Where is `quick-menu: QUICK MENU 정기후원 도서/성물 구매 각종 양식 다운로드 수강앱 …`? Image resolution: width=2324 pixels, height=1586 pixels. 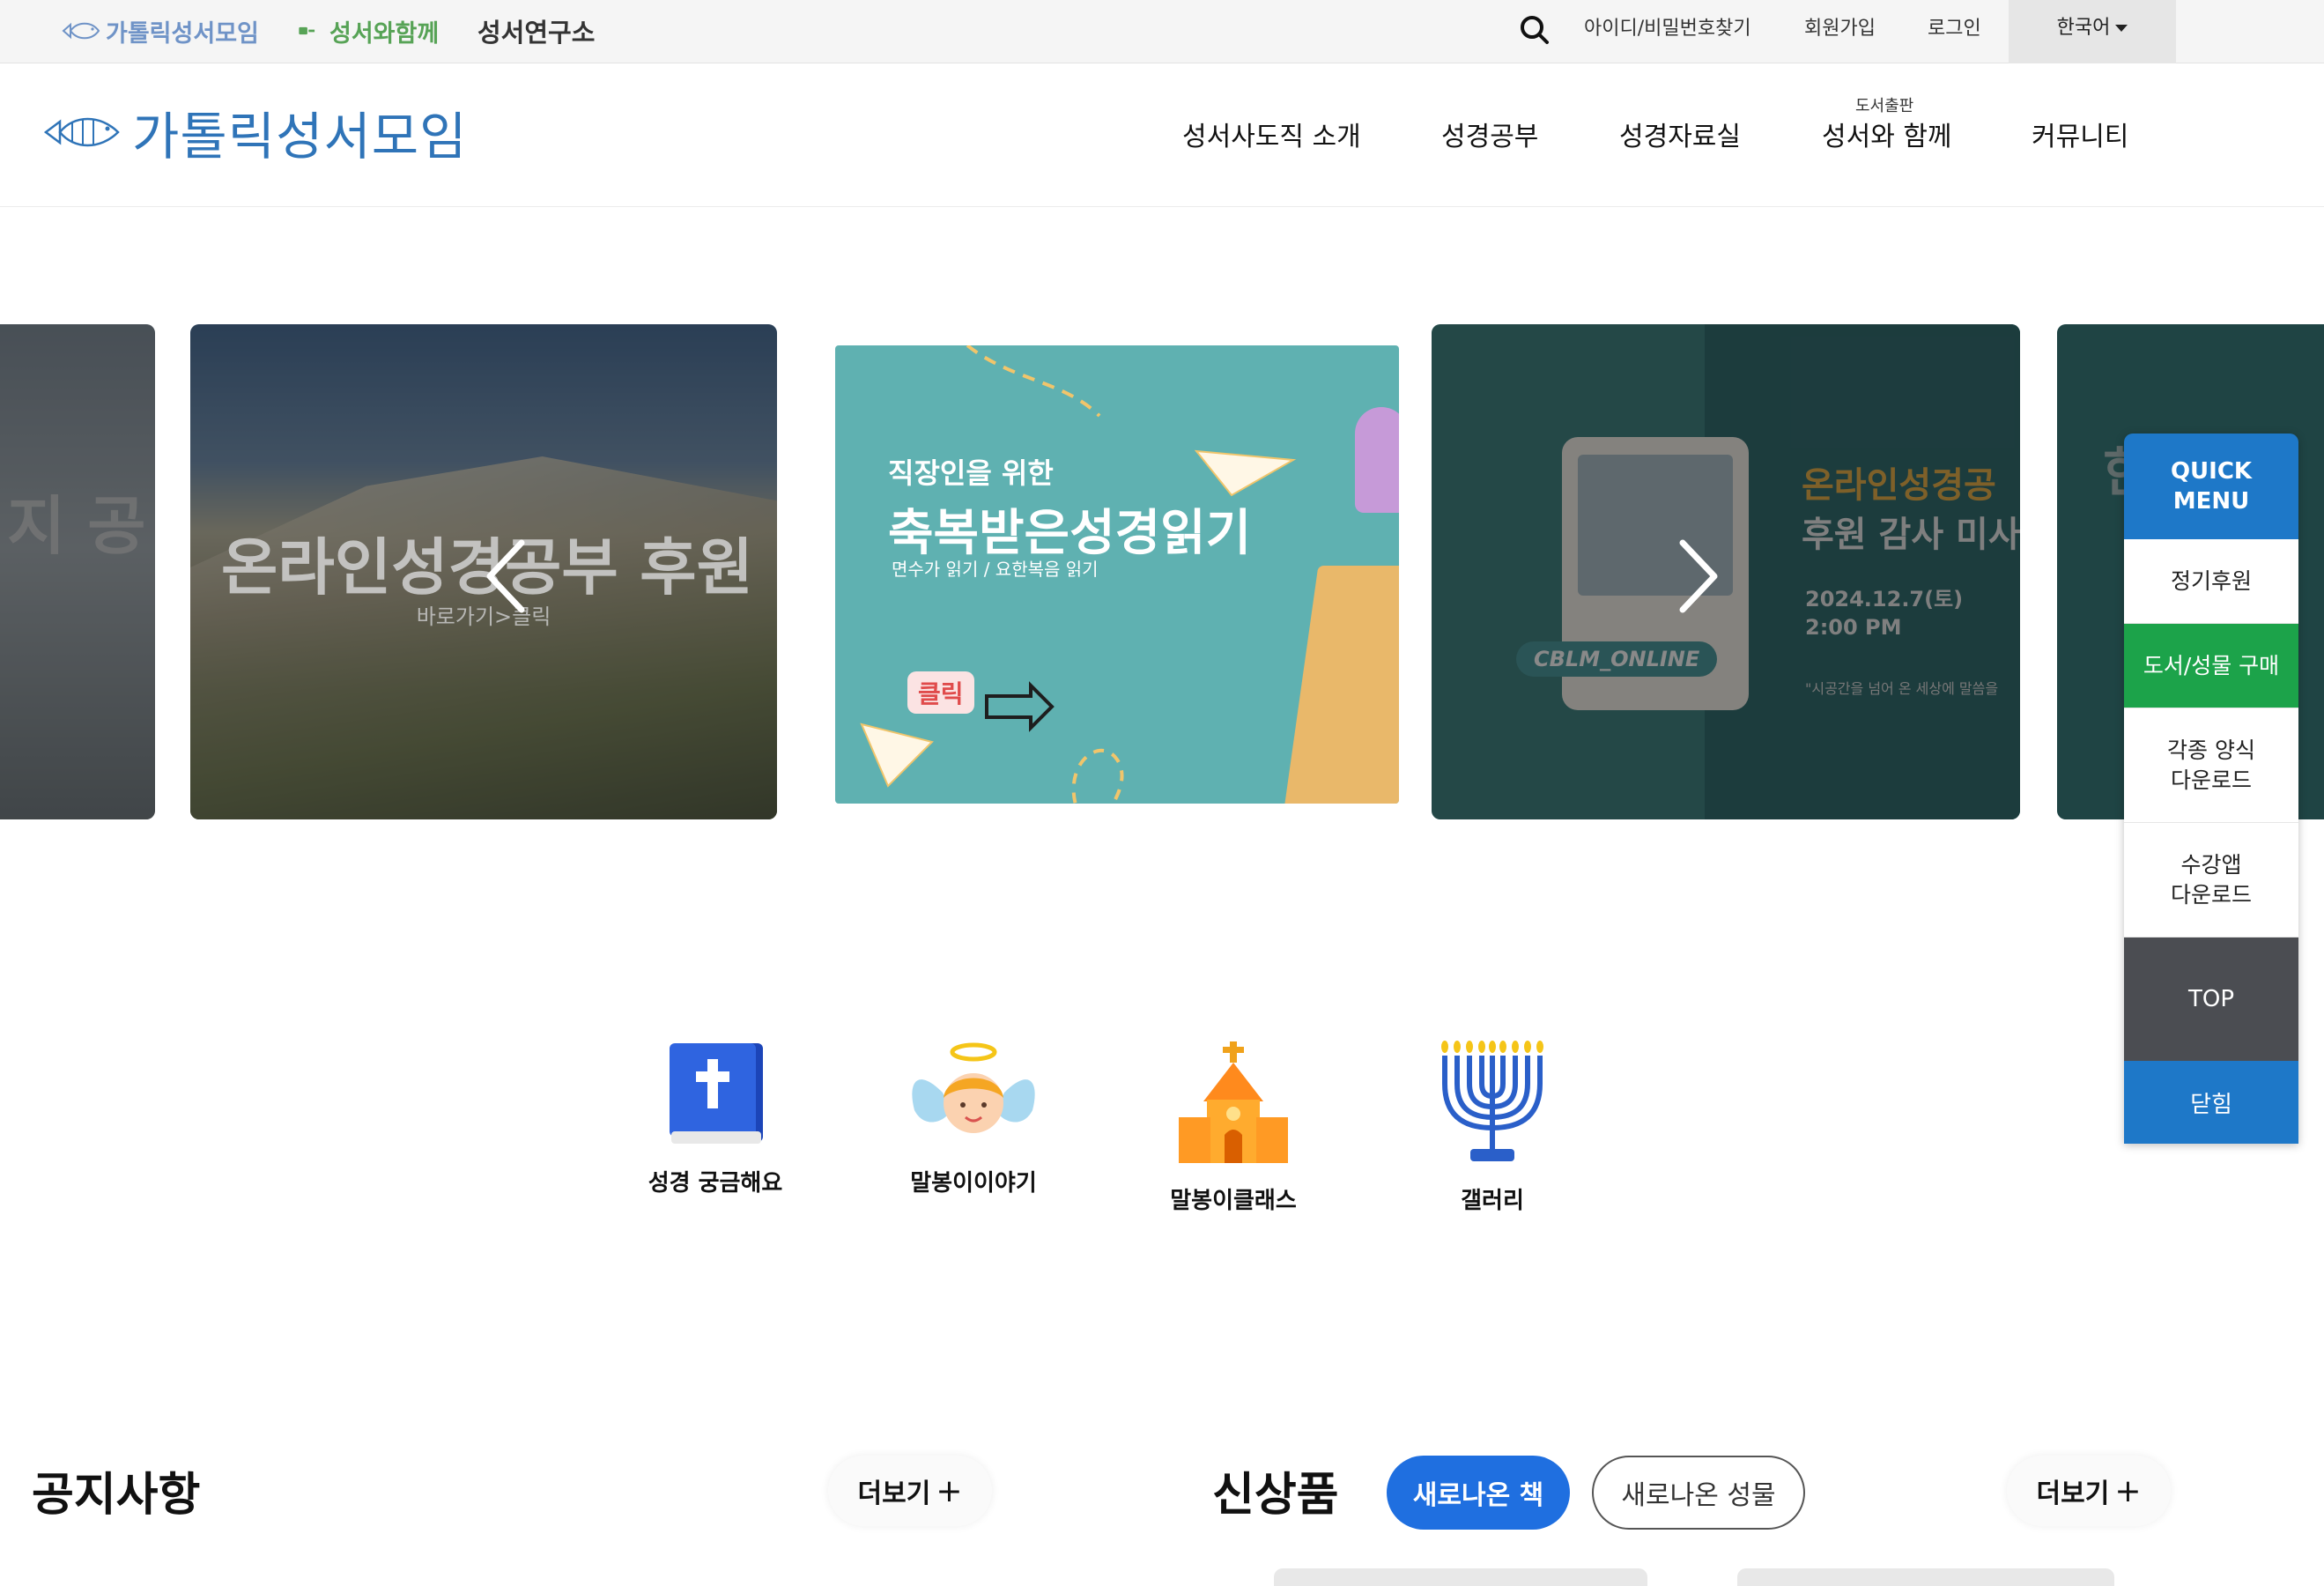
quick-menu: QUICK MENU 정기후원 도서/성물 구매 각종 양식 다운로드 수강앱 … is located at coordinates (2211, 789).